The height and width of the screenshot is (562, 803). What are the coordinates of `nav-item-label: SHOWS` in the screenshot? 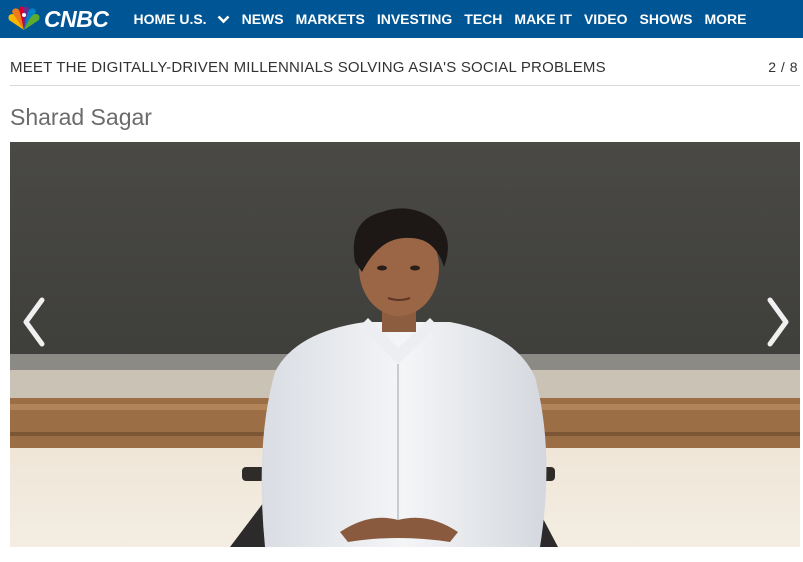 It's located at (666, 19).